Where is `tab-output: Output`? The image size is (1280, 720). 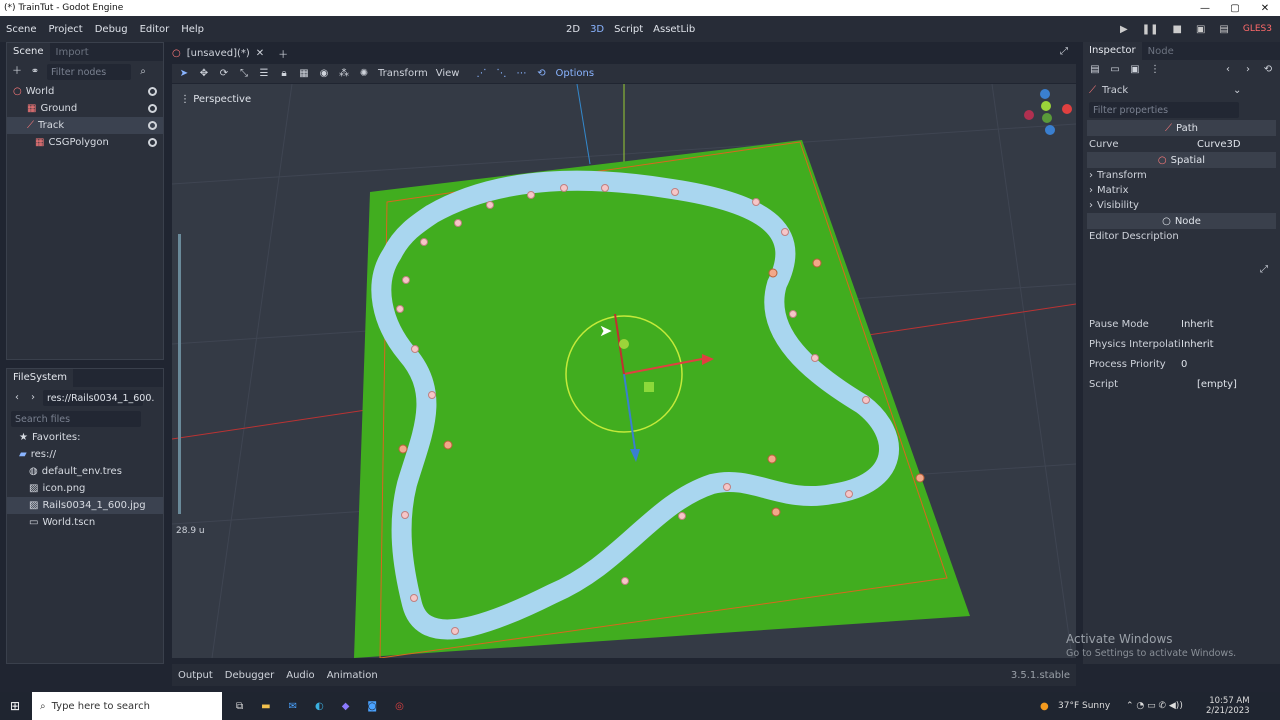 tab-output: Output is located at coordinates (195, 675).